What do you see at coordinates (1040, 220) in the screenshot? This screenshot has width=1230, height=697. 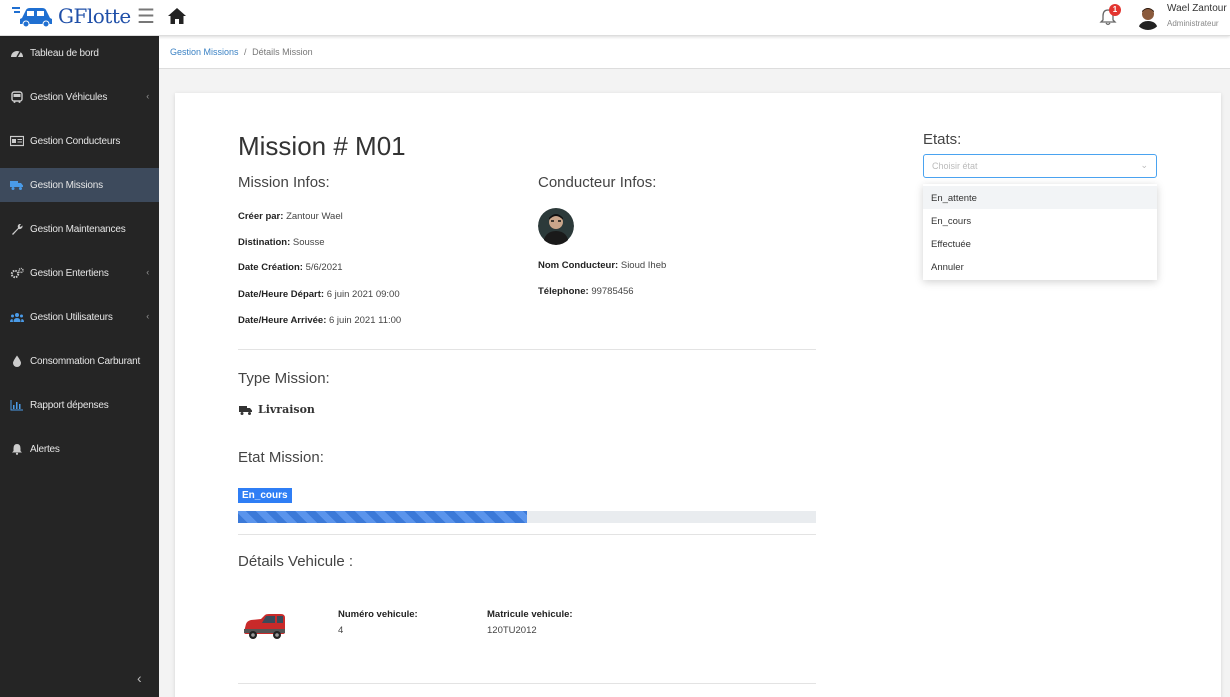 I see `state-option-en-cours: En_cours` at bounding box center [1040, 220].